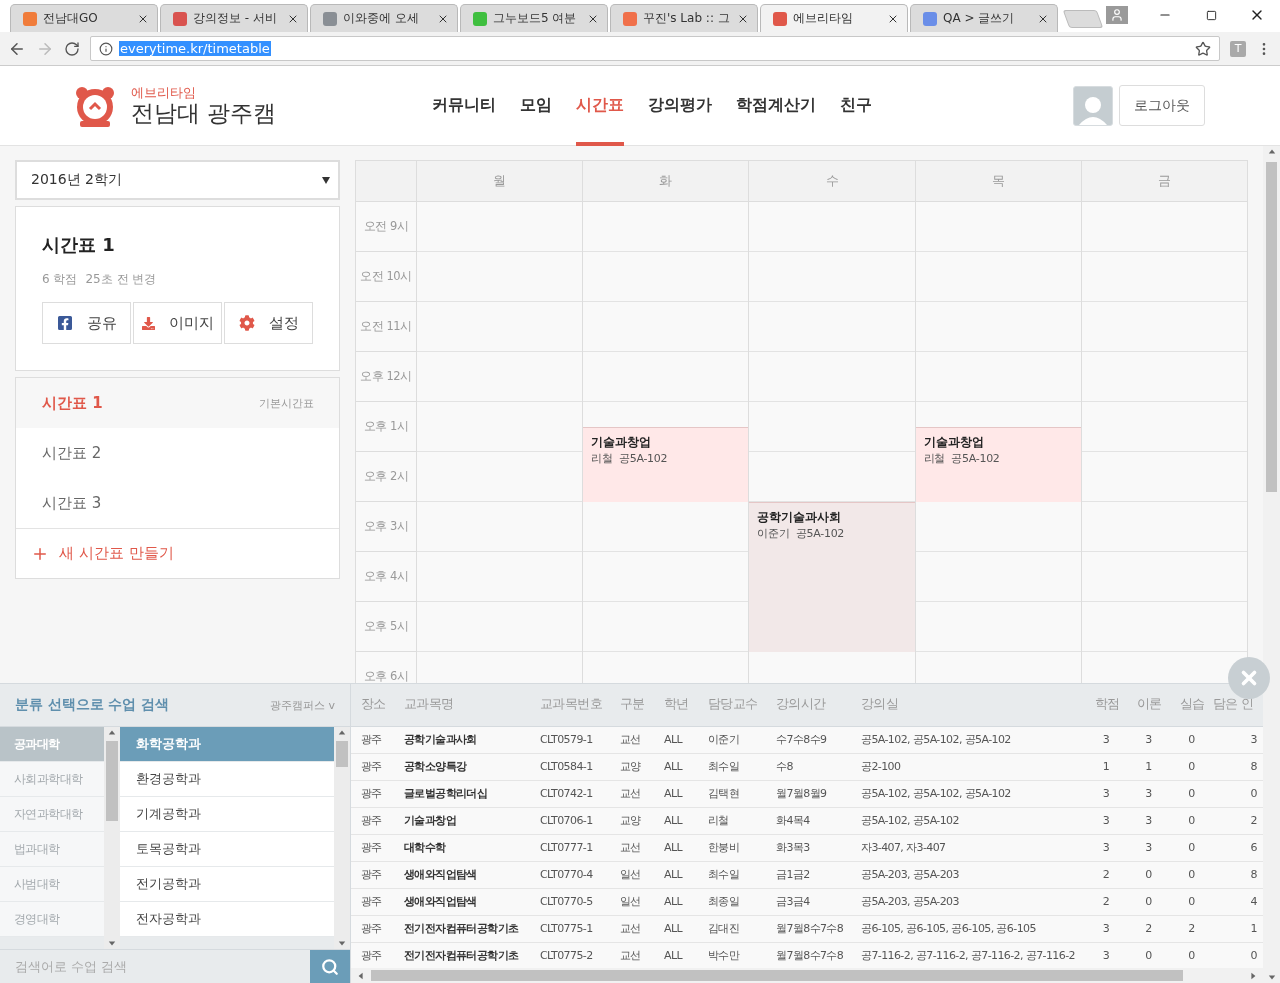 Image resolution: width=1280 pixels, height=983 pixels. Describe the element at coordinates (732, 766) in the screenshot. I see `table-cell: 최수일` at that location.